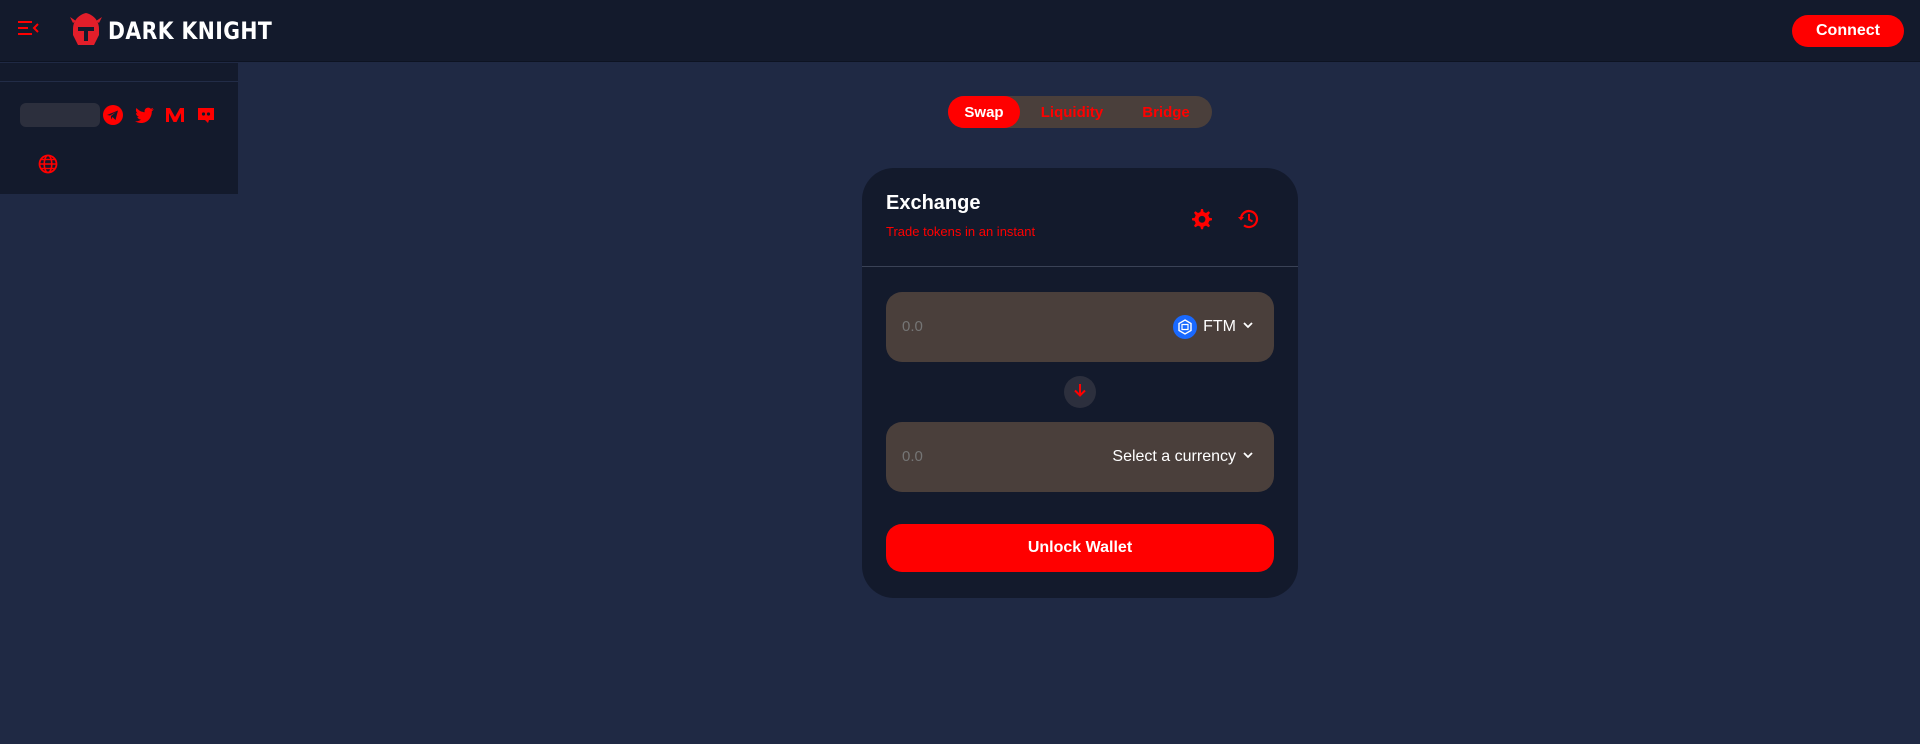 The width and height of the screenshot is (1920, 744). What do you see at coordinates (1072, 112) in the screenshot?
I see `tab-liquidity: Liquidity` at bounding box center [1072, 112].